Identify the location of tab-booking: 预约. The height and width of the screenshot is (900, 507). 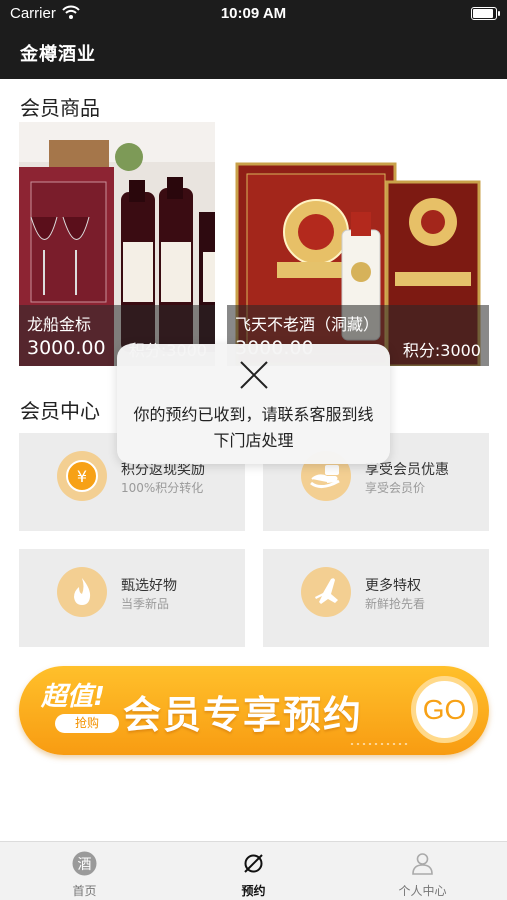
(253, 871).